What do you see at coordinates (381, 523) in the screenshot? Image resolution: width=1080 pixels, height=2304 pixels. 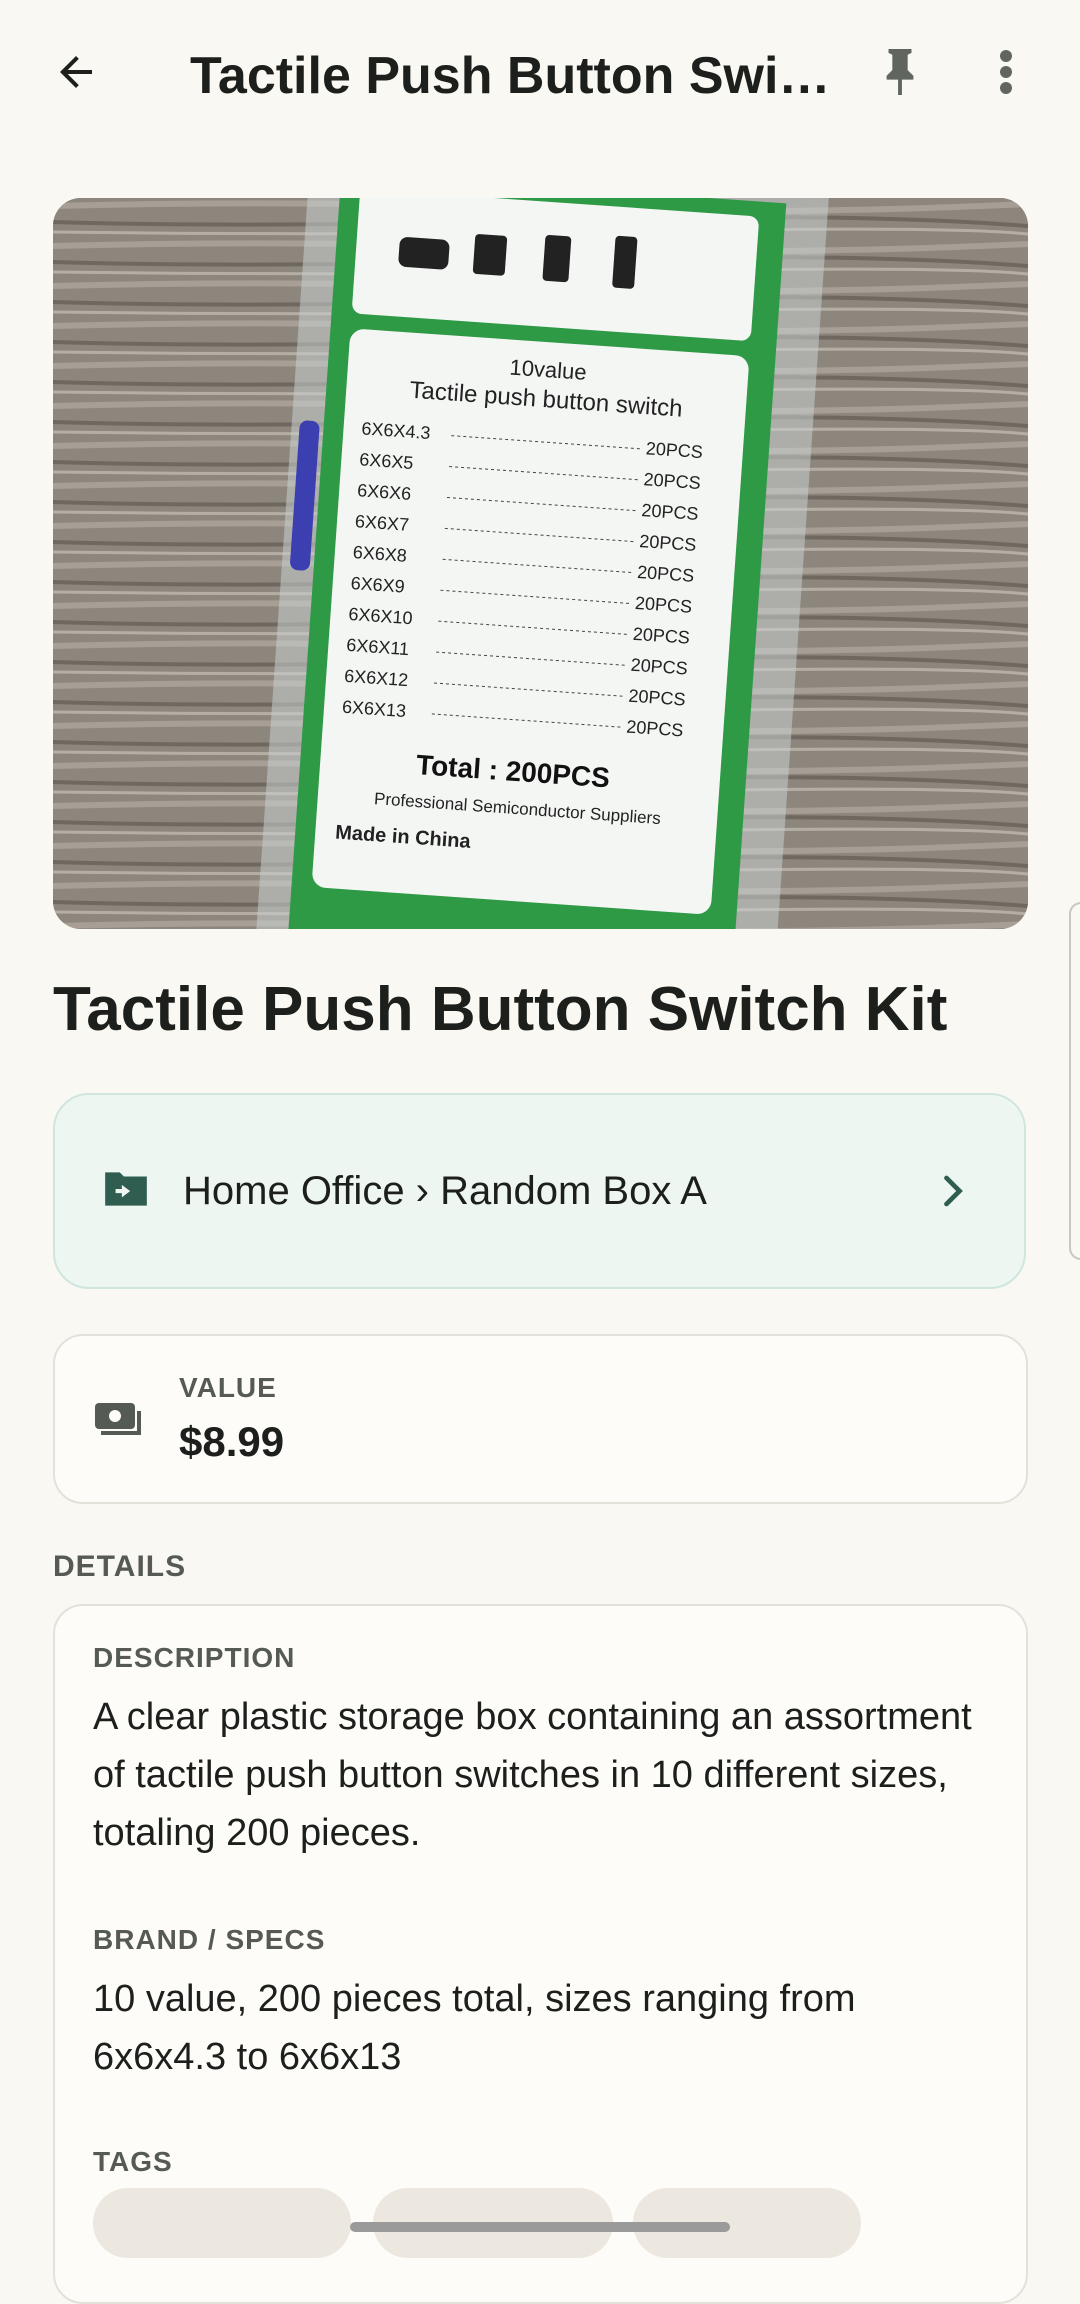 I see `box-row-size: 6X6X7` at bounding box center [381, 523].